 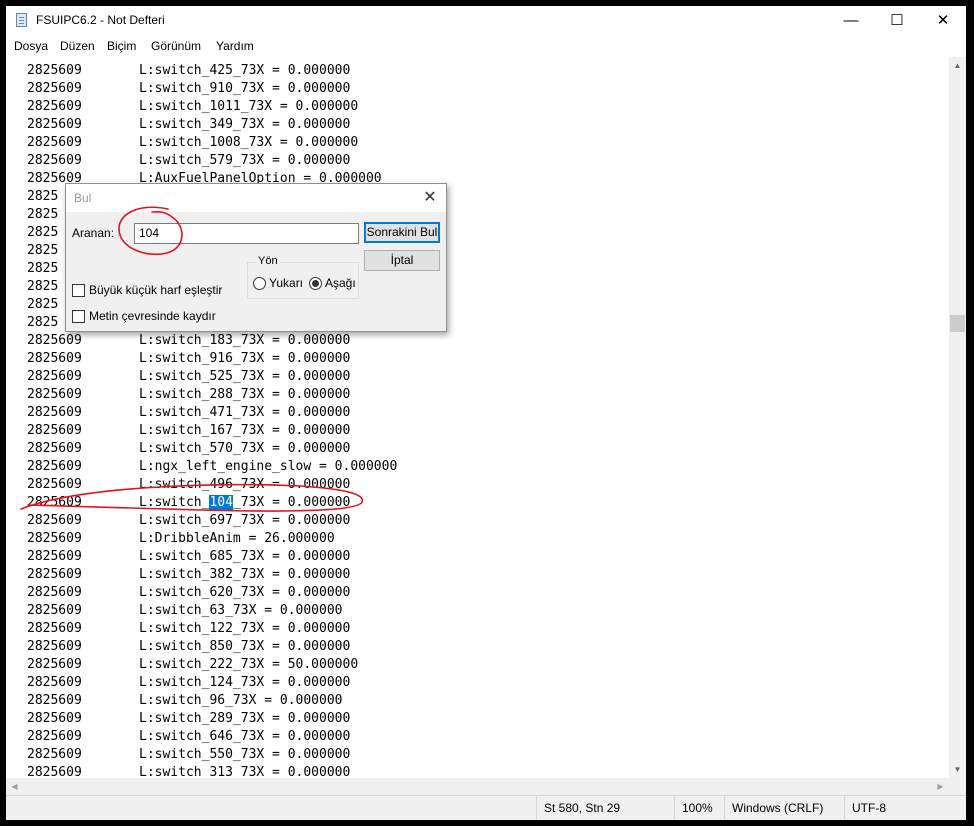 I want to click on close-button: ✕, so click(x=943, y=20).